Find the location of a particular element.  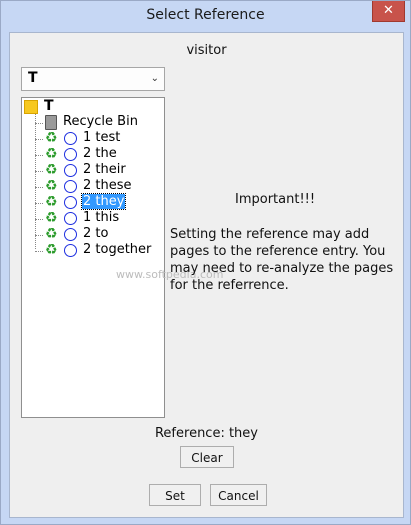

chevron-down-icon: ⌄ is located at coordinates (154, 78).